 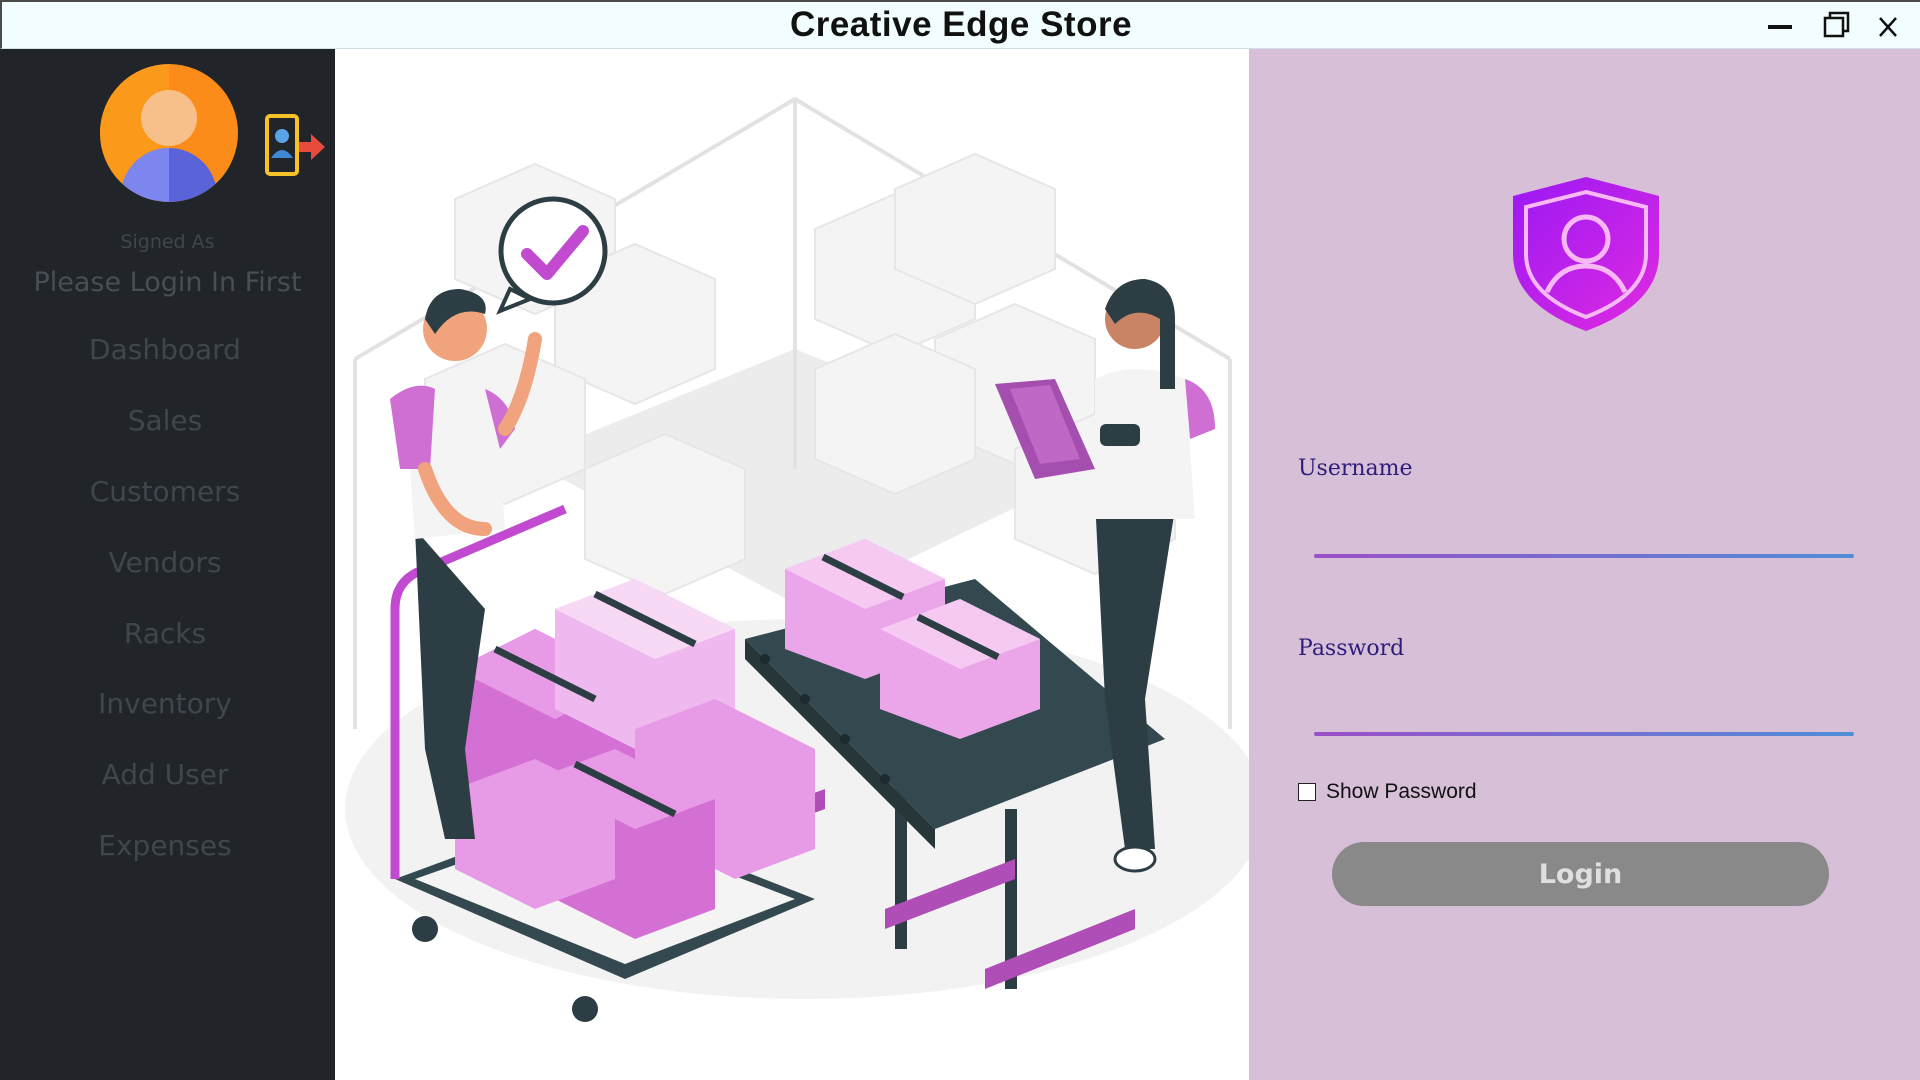 What do you see at coordinates (165, 845) in the screenshot?
I see `sidebar-item-expenses: Expenses` at bounding box center [165, 845].